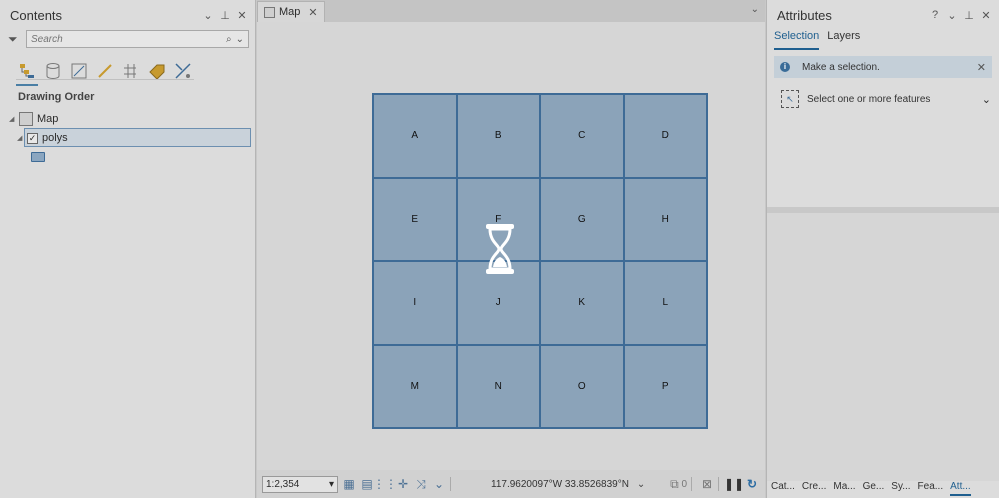 This screenshot has width=999, height=498. I want to click on tree-item-map-label: Map, so click(48, 119).